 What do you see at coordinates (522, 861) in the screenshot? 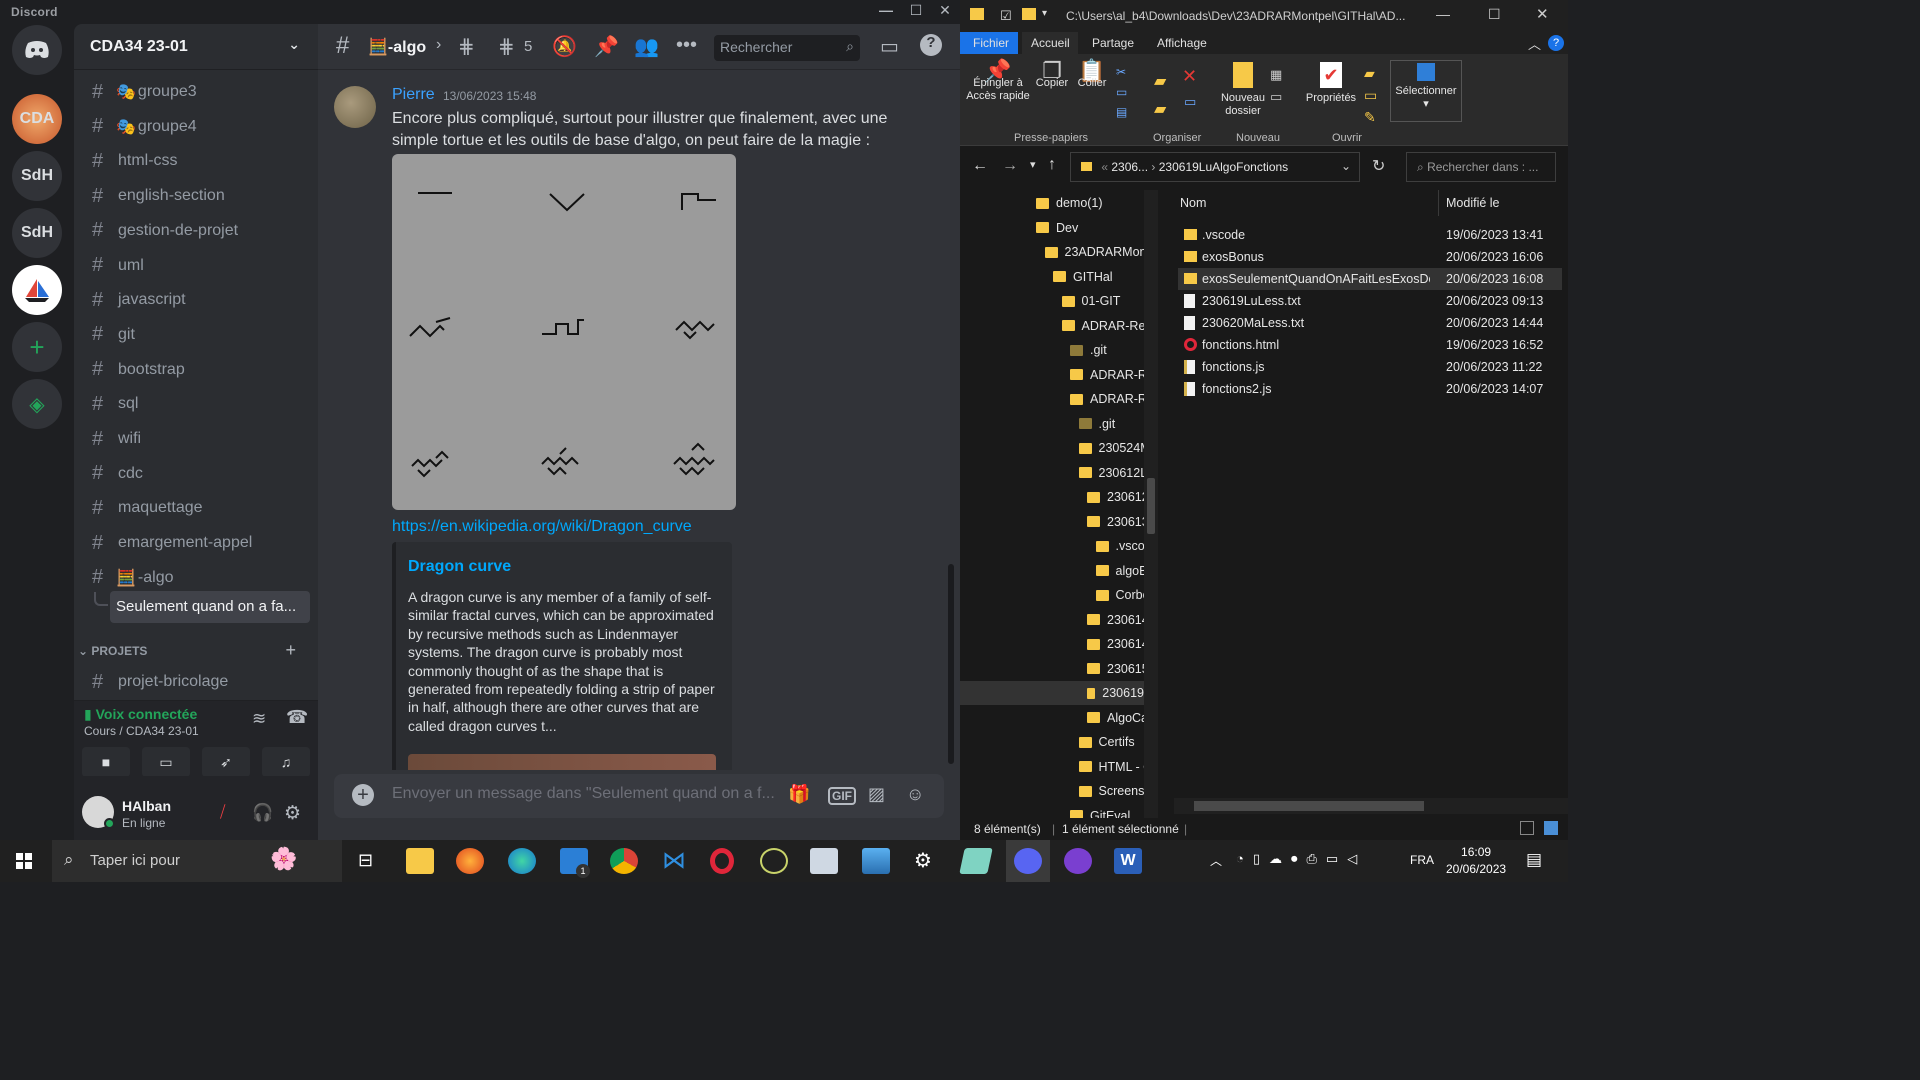
I see `edge-taskbar-icon` at bounding box center [522, 861].